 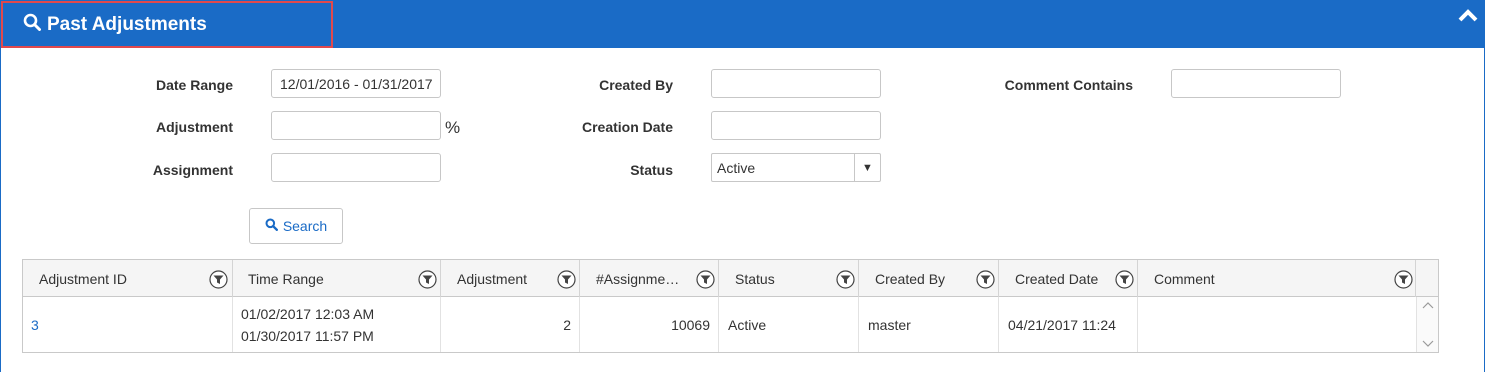 What do you see at coordinates (356, 125) in the screenshot?
I see `adjustment-field` at bounding box center [356, 125].